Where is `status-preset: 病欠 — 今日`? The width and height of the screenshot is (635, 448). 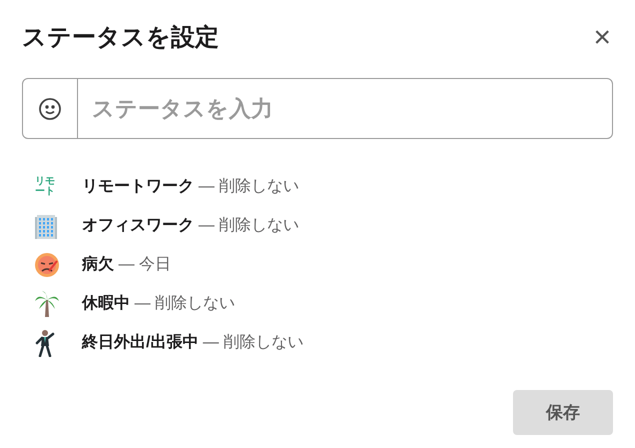
status-preset: 病欠 — 今日 is located at coordinates (126, 265).